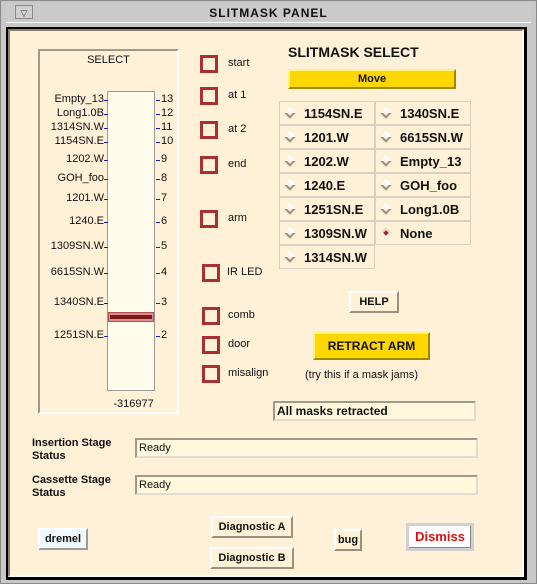  Describe the element at coordinates (430, 209) in the screenshot. I see `slitmask-option-label: Long1.0B` at that location.